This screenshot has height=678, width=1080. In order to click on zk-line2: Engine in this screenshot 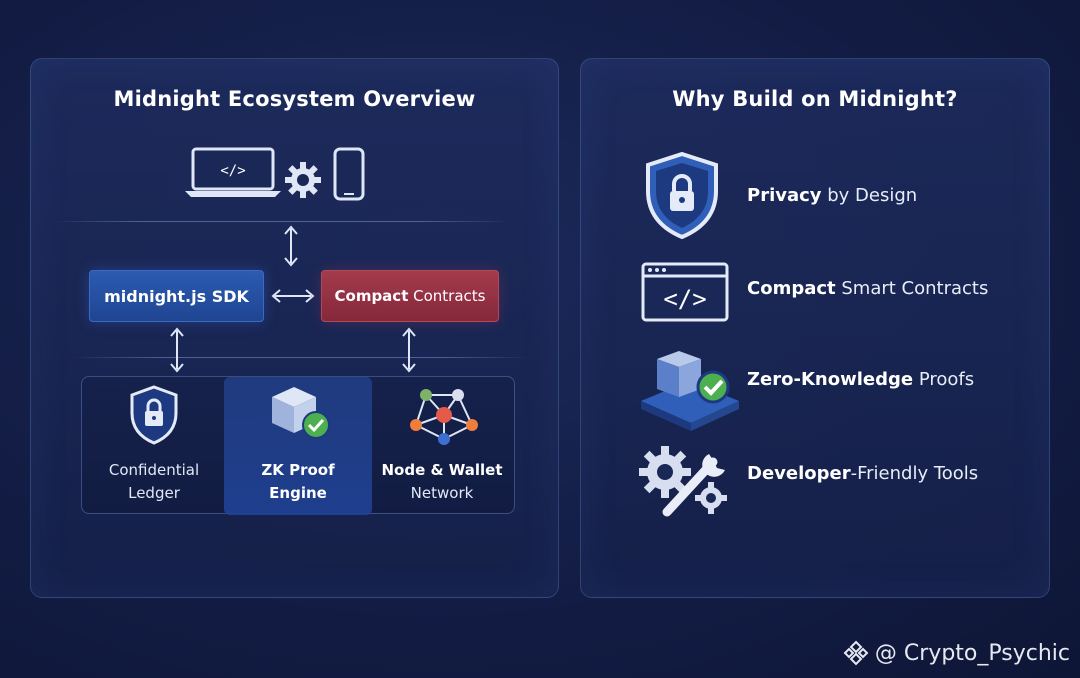, I will do `click(298, 493)`.